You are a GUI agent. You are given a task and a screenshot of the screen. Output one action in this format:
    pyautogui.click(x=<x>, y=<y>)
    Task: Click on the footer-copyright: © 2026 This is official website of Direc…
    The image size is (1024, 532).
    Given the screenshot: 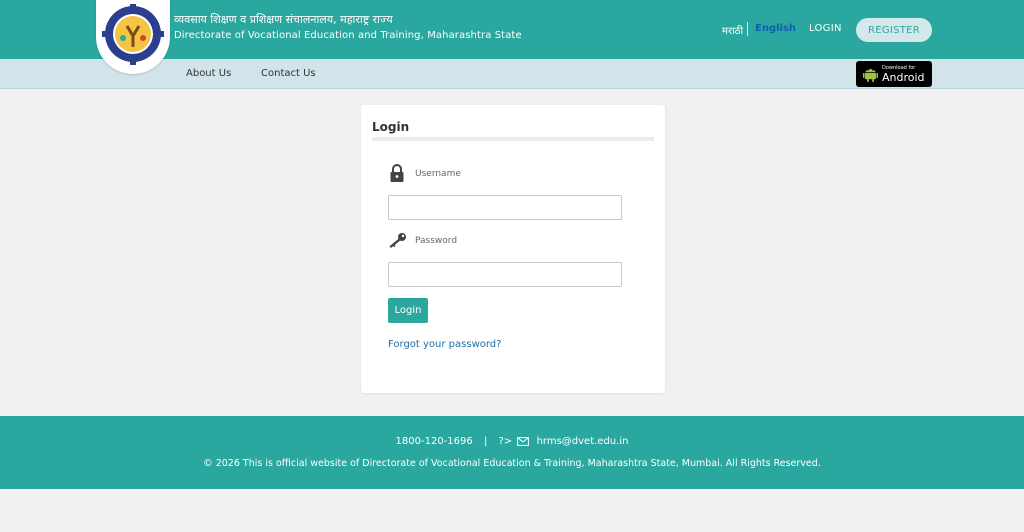 What is the action you would take?
    pyautogui.click(x=512, y=463)
    